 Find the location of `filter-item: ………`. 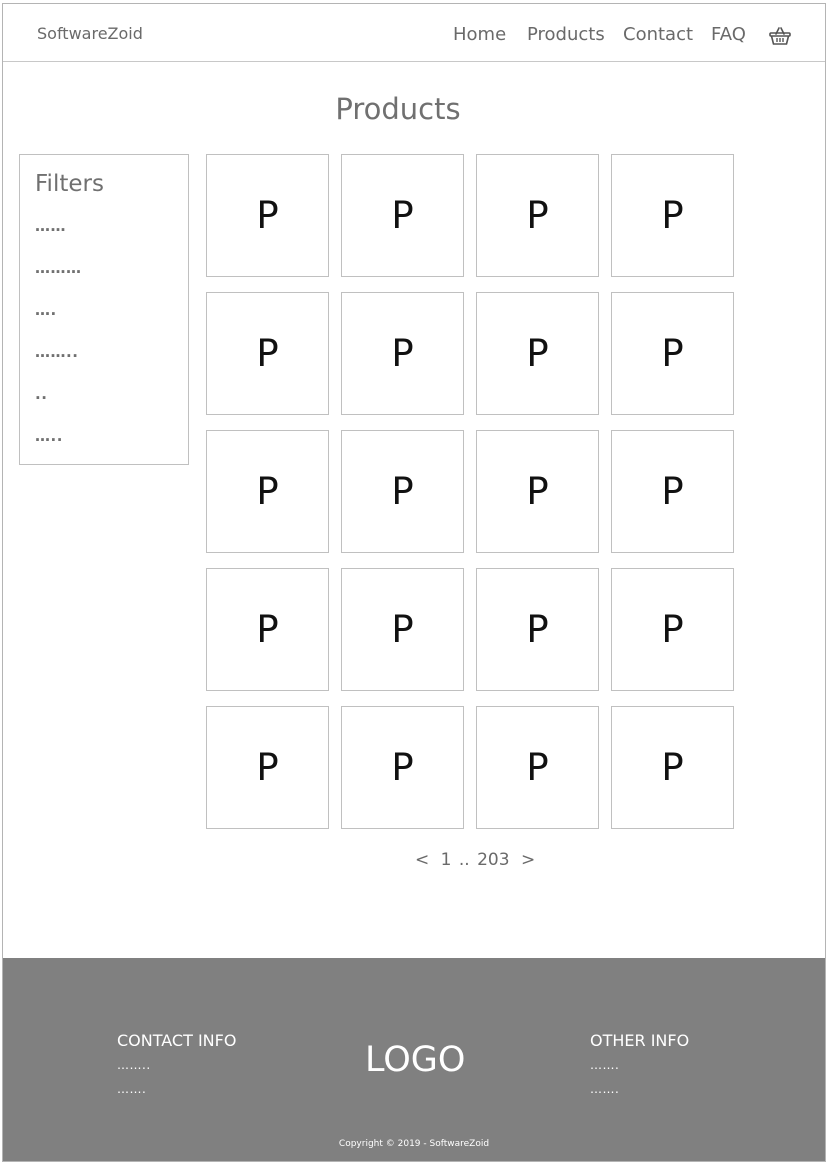

filter-item: ……… is located at coordinates (58, 268).